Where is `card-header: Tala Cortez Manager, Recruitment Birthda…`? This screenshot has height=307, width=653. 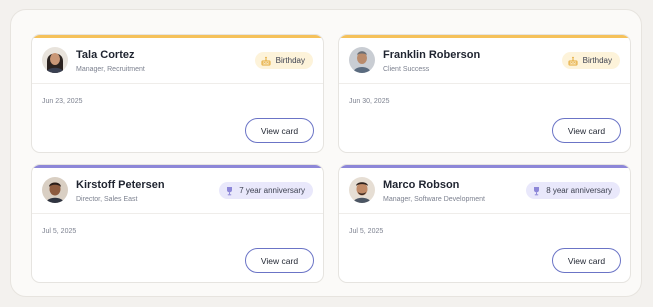 card-header: Tala Cortez Manager, Recruitment Birthda… is located at coordinates (177, 61).